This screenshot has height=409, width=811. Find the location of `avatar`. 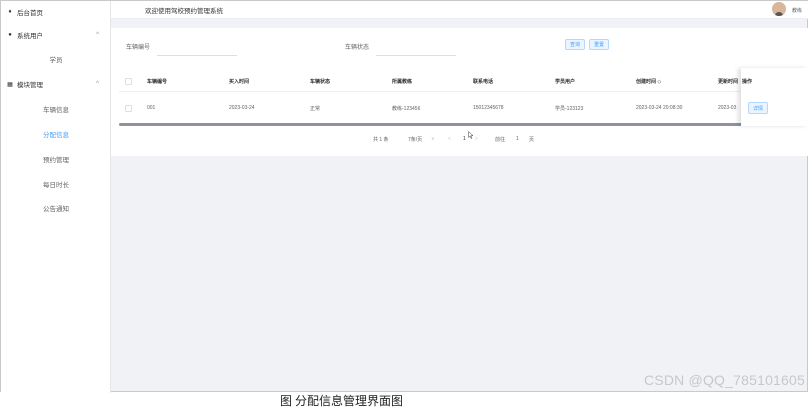

avatar is located at coordinates (779, 9).